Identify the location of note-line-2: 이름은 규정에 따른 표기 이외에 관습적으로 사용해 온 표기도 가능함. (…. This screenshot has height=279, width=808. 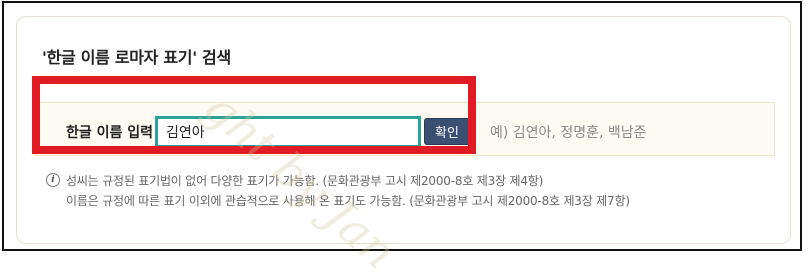
(348, 201).